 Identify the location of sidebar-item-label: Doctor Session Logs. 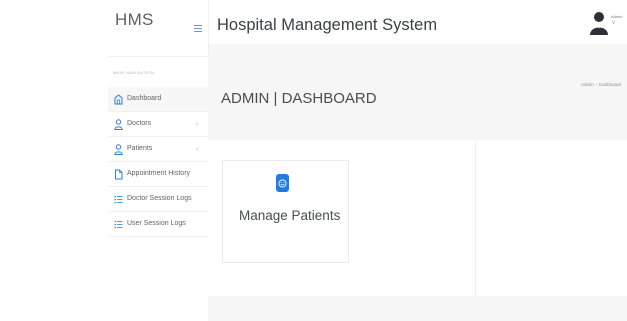
(159, 198).